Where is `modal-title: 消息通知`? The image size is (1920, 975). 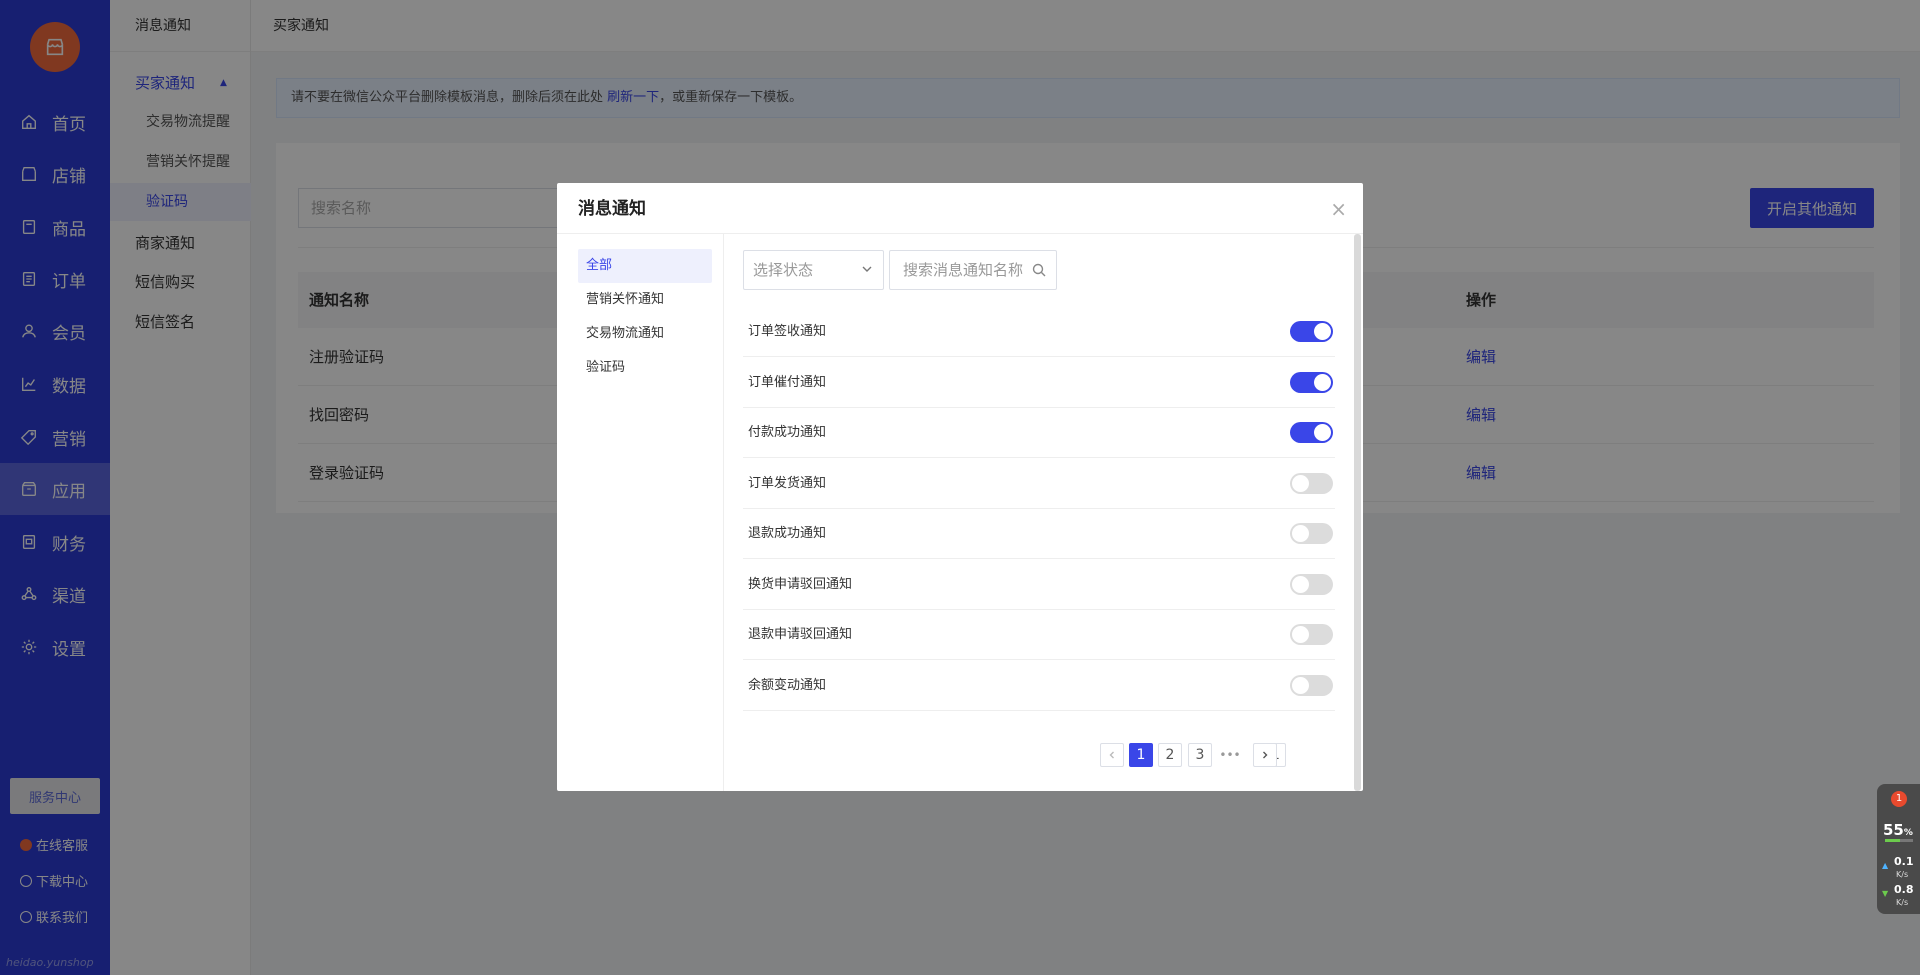
modal-title: 消息通知 is located at coordinates (612, 209).